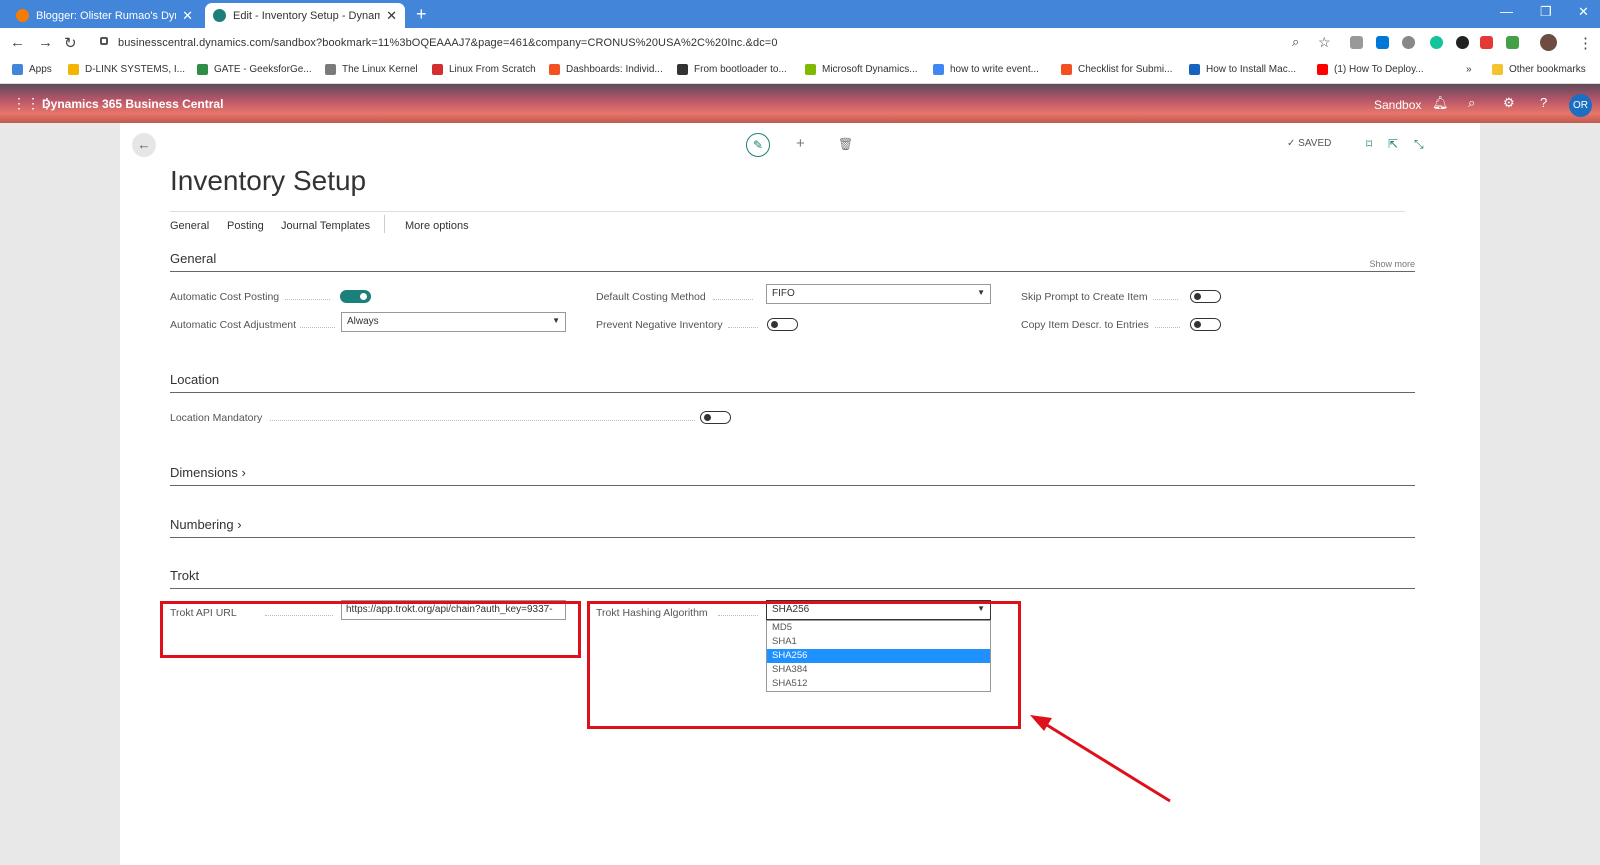 Image resolution: width=1600 pixels, height=865 pixels. Describe the element at coordinates (1041, 723) in the screenshot. I see `arrow-head` at that location.